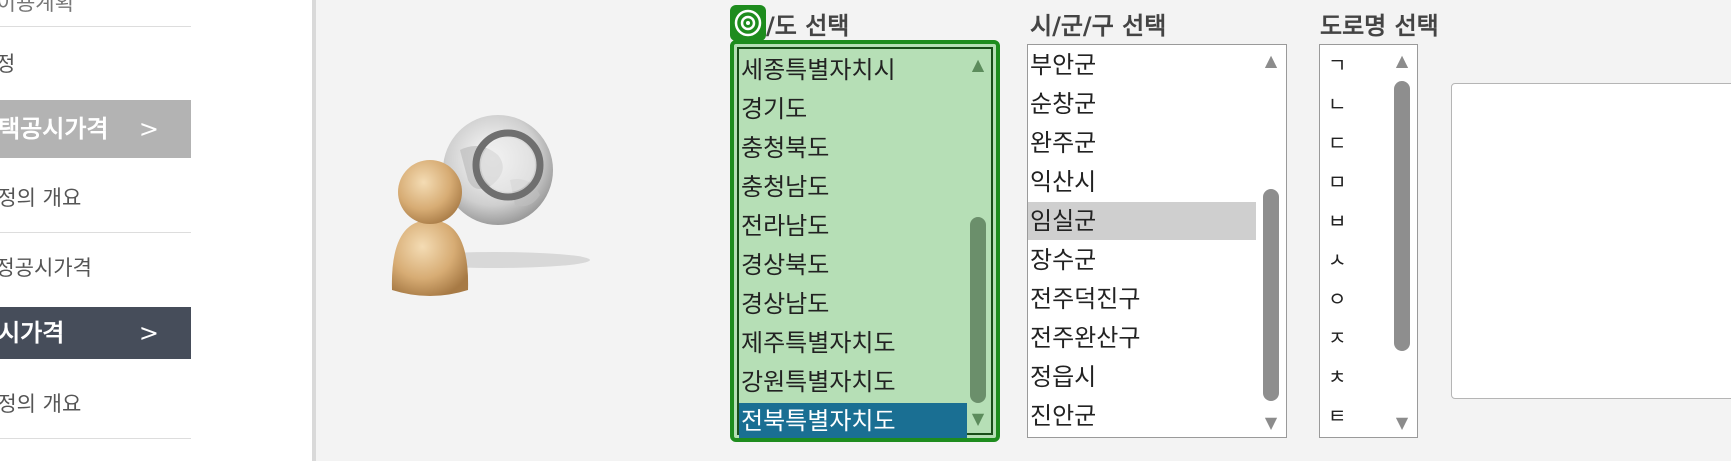 The height and width of the screenshot is (461, 1731). I want to click on sidebar-item-public-price: 공시가격 >, so click(95, 333).